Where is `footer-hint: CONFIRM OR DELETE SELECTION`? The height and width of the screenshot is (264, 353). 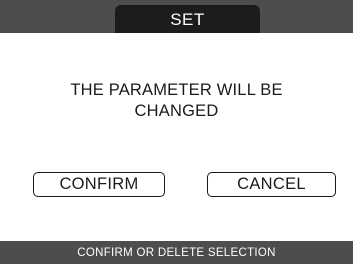
footer-hint: CONFIRM OR DELETE SELECTION is located at coordinates (176, 252).